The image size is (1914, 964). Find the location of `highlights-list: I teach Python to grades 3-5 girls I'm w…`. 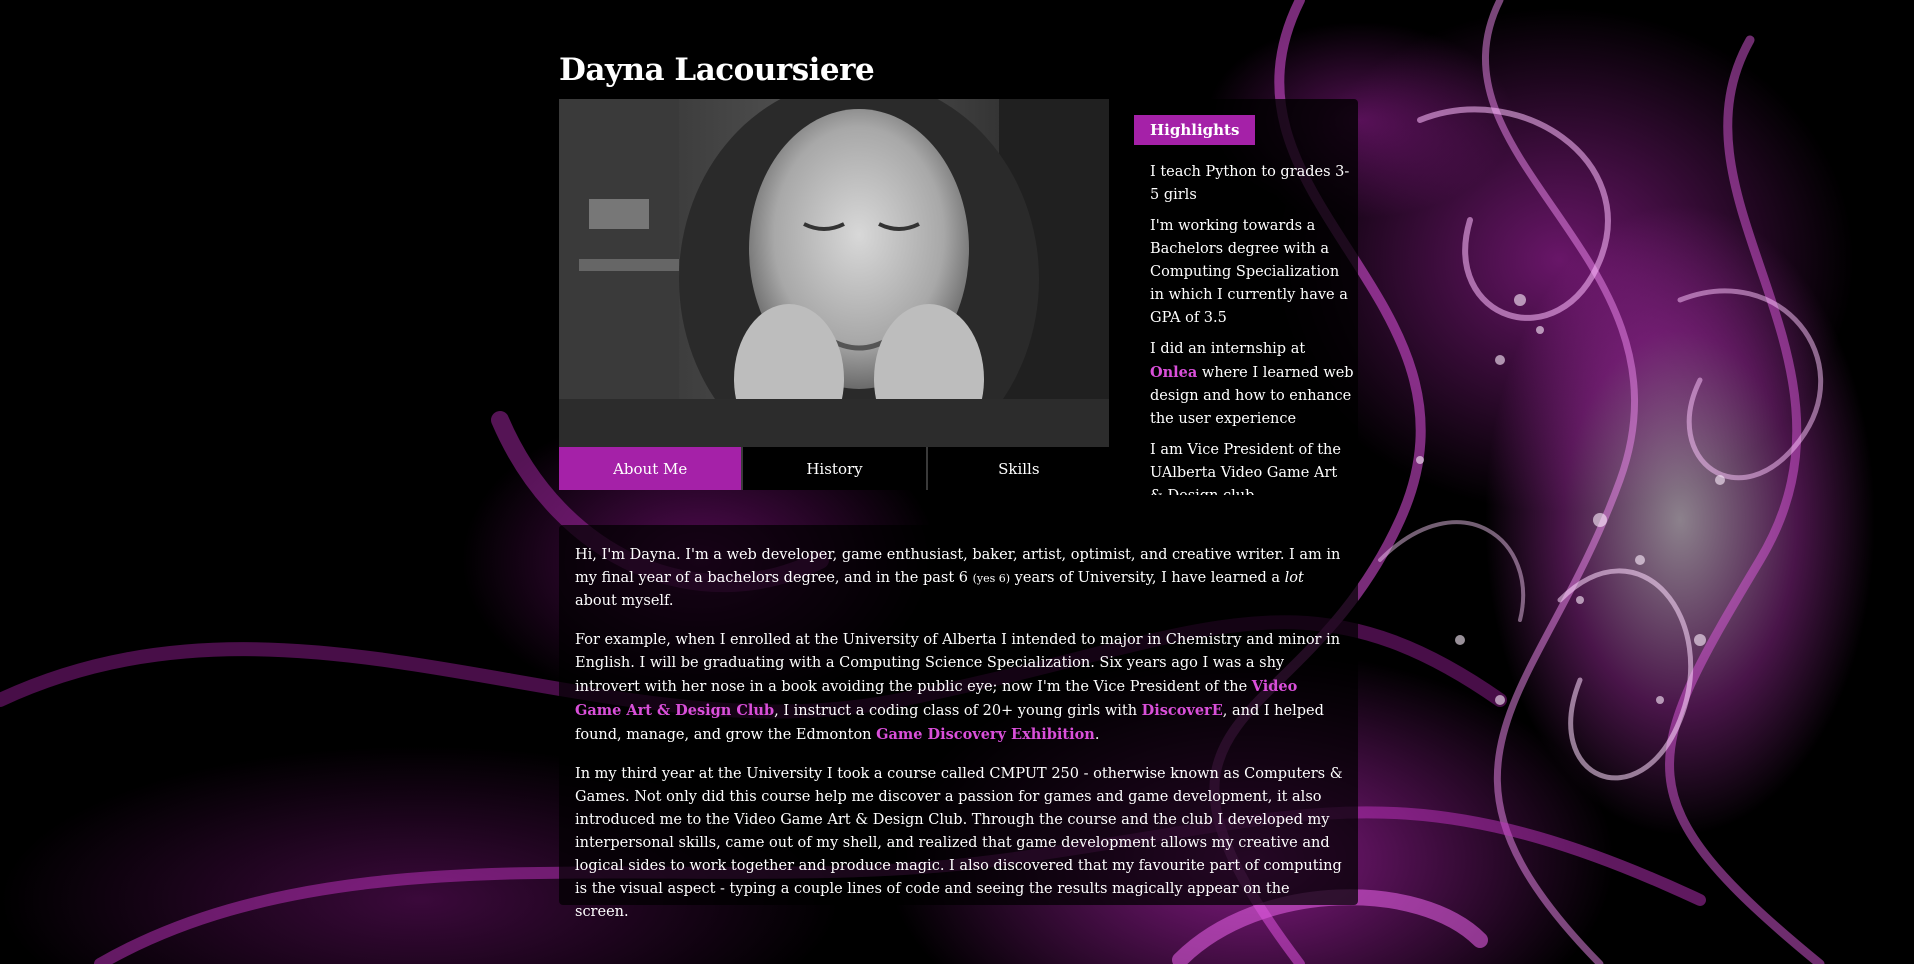

highlights-list: I teach Python to grades 3-5 girls I'm w… is located at coordinates (1252, 328).